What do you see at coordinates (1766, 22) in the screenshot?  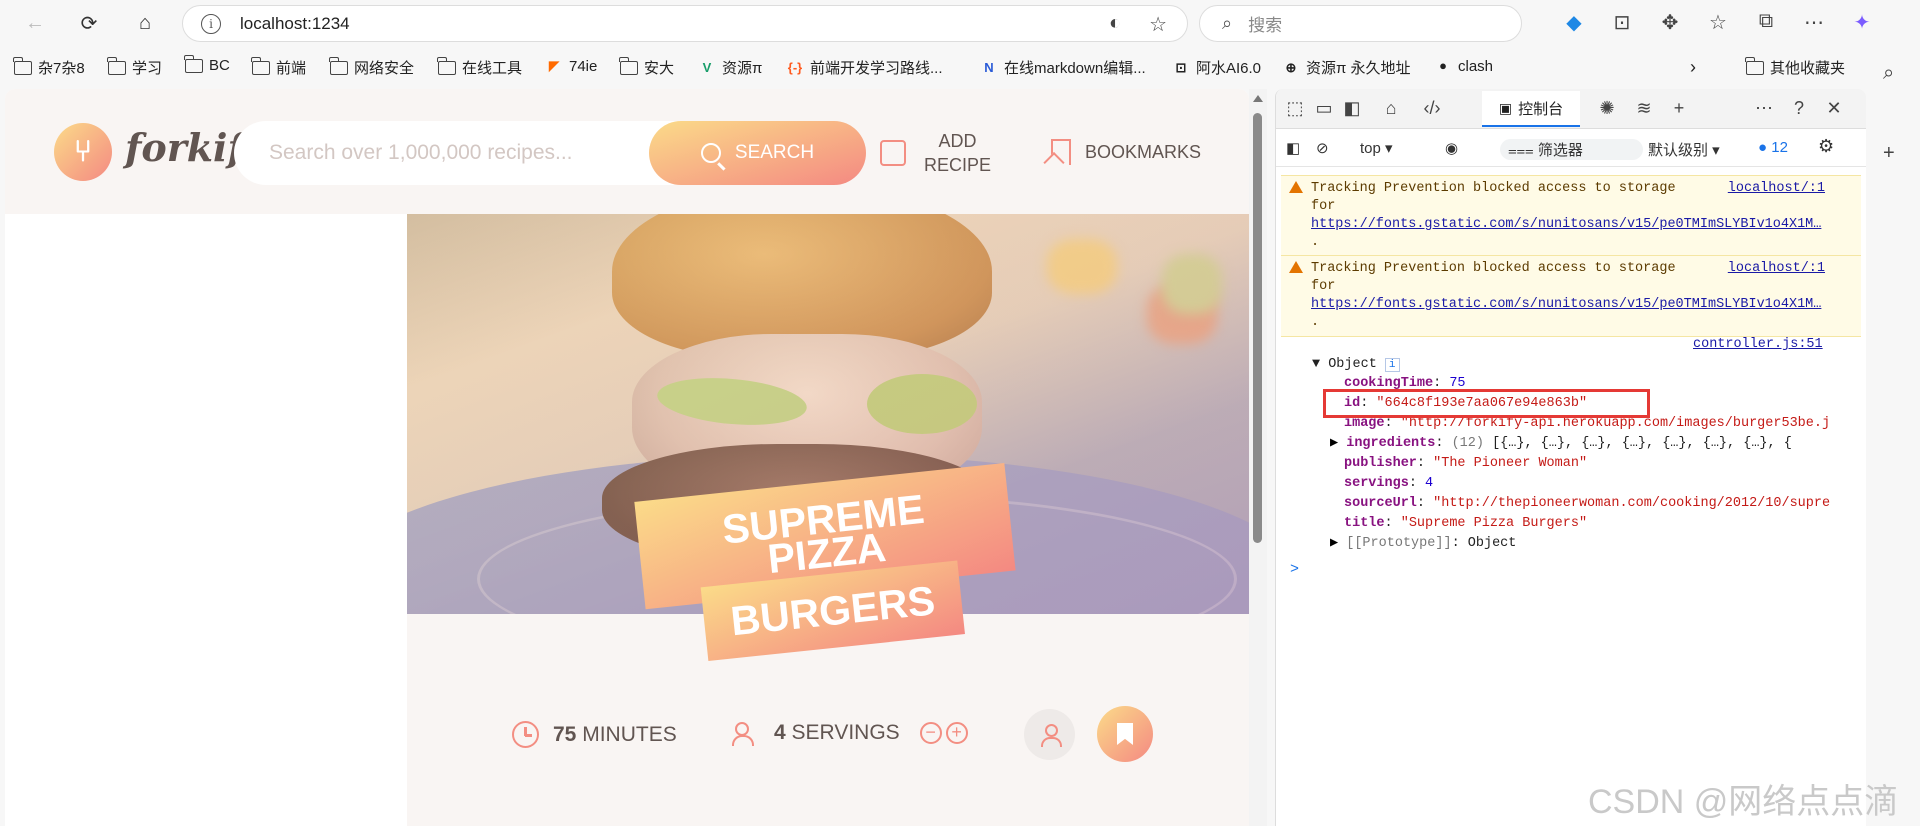 I see `collections-icon: ⧉` at bounding box center [1766, 22].